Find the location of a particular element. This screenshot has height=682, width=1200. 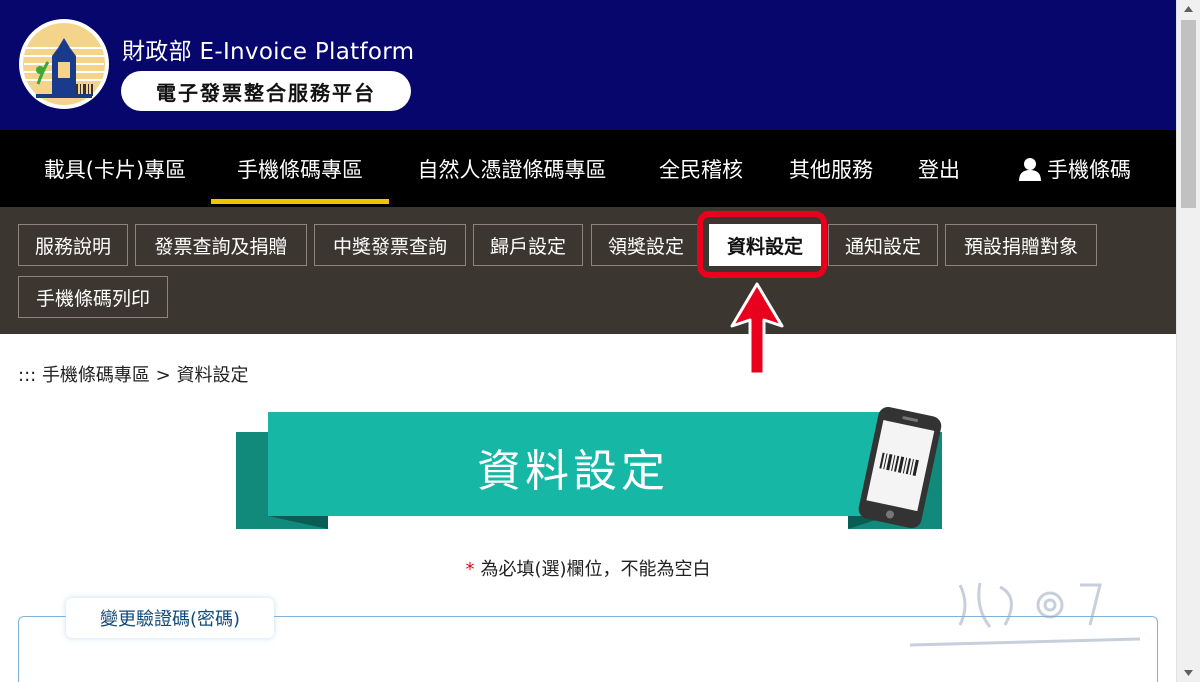

site-subtitle-badge: 電子發票整合服務平台 is located at coordinates (266, 91).